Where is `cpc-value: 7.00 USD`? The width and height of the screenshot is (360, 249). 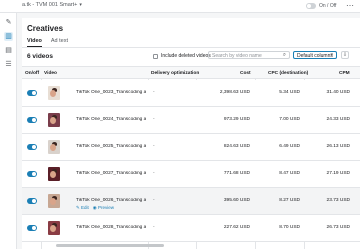 cpc-value: 7.00 USD is located at coordinates (289, 119).